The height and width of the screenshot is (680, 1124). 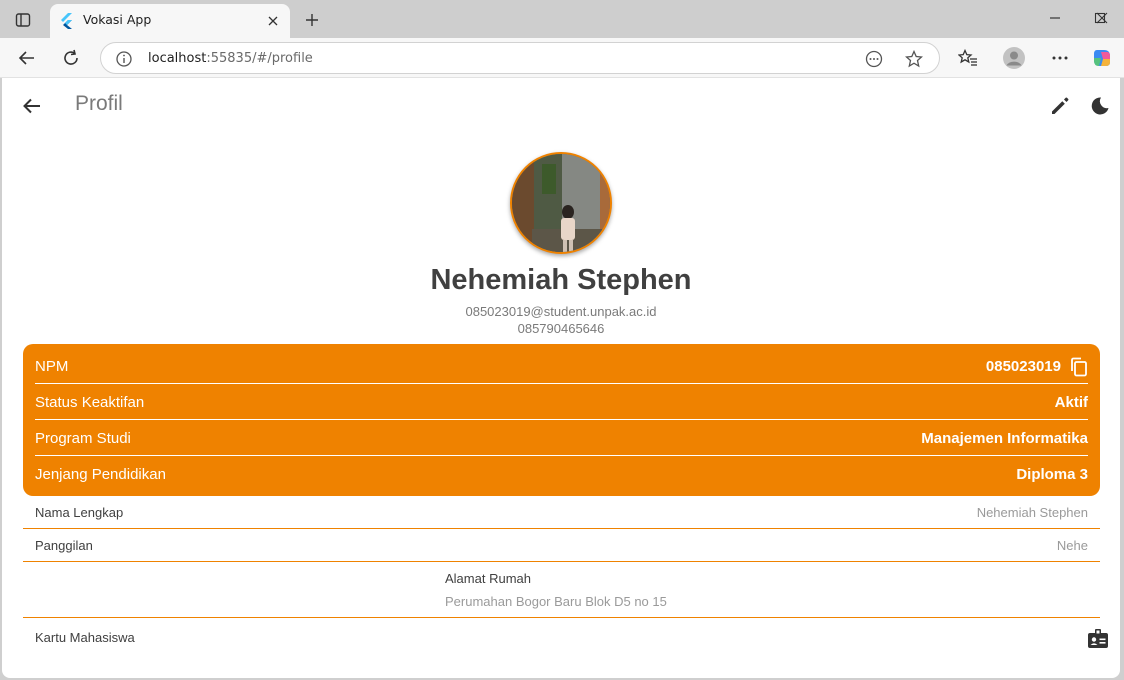 I want to click on url-path: :55835/#/profile, so click(x=259, y=58).